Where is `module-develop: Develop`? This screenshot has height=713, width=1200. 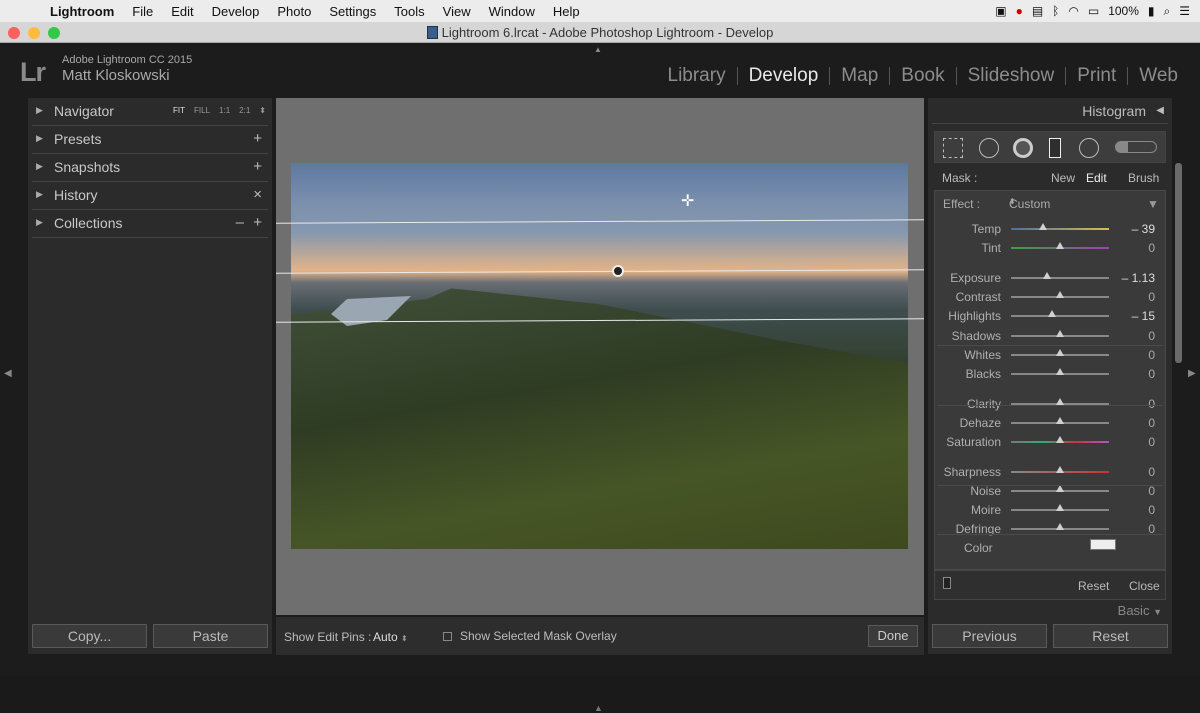 module-develop: Develop is located at coordinates (784, 76).